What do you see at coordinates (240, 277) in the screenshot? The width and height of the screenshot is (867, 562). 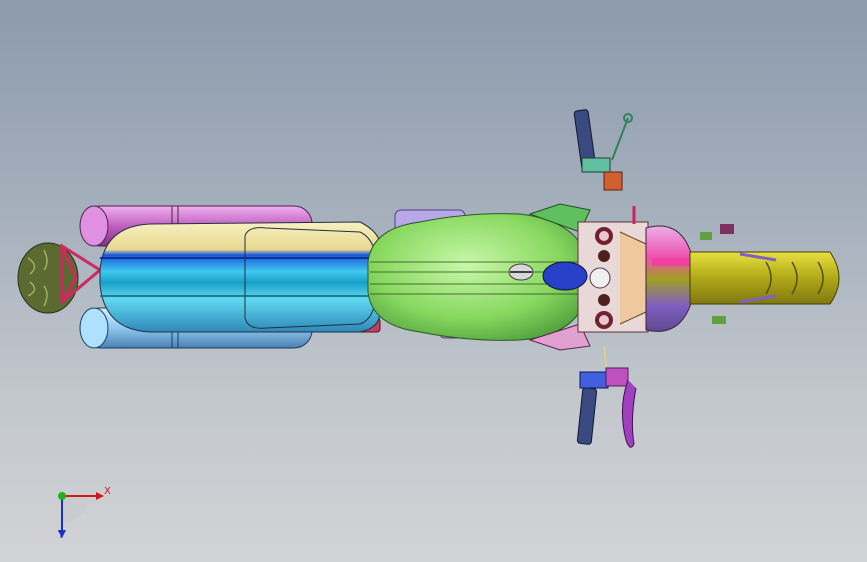 I see `rear-fender` at bounding box center [240, 277].